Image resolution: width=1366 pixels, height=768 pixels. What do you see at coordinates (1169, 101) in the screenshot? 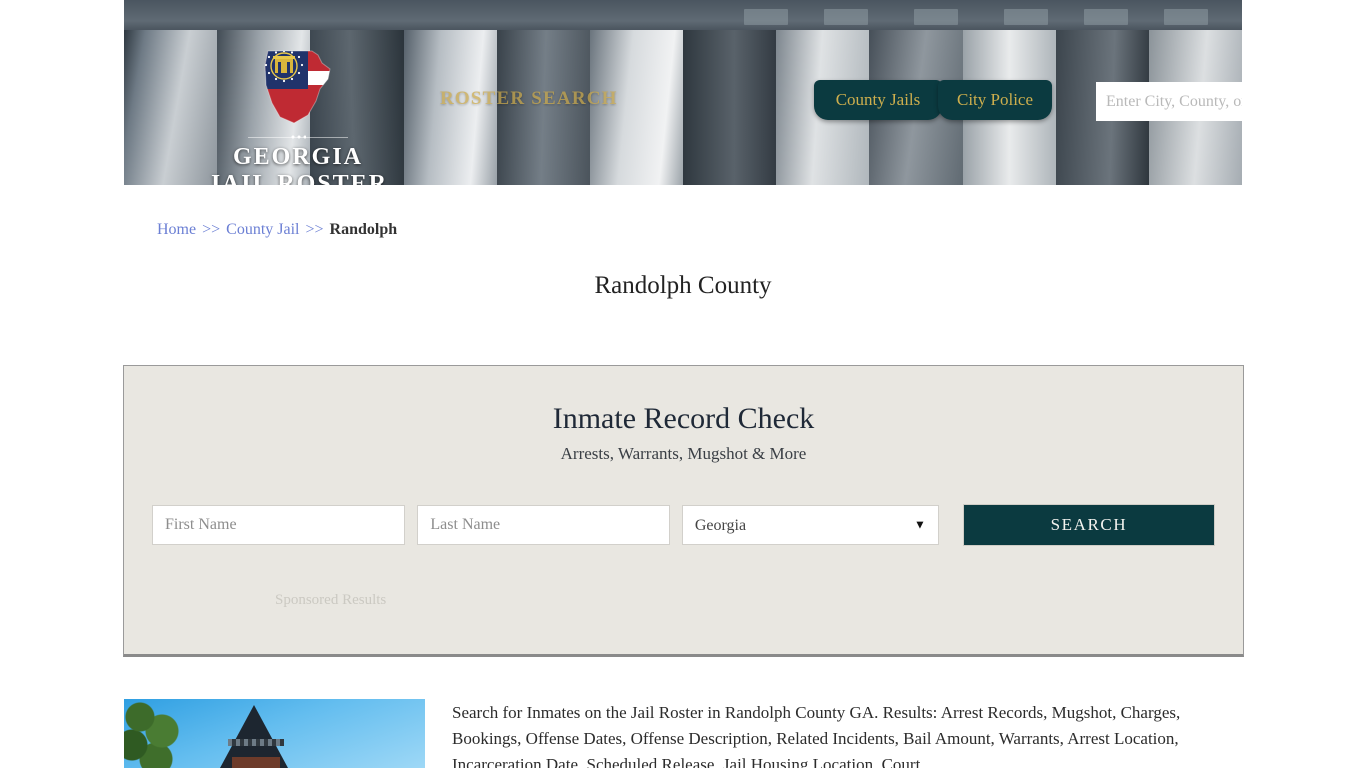
I see `header-search-input` at bounding box center [1169, 101].